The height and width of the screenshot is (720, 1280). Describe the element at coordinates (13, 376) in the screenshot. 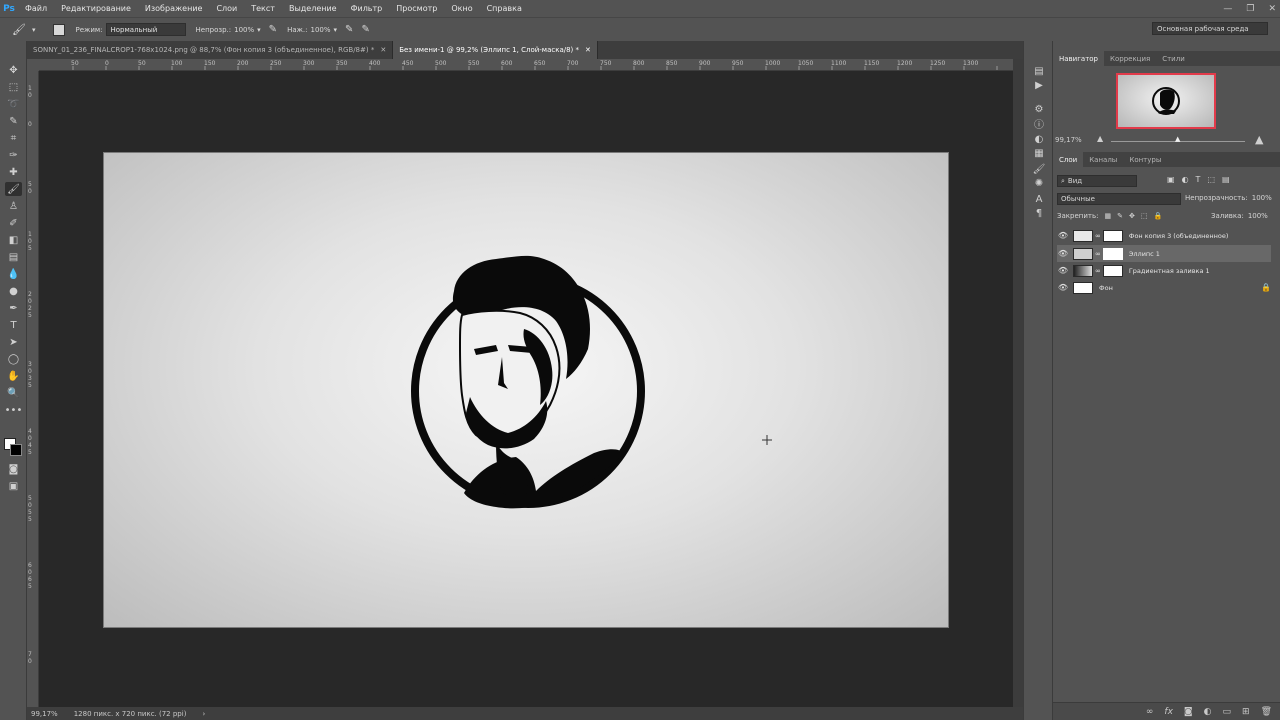

I see `hand-tool-icon: ✋` at that location.